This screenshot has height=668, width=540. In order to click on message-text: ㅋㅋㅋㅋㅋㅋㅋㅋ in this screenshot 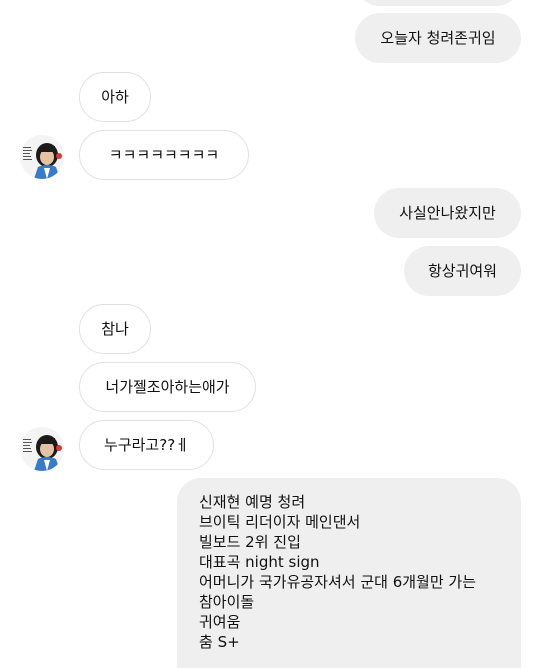, I will do `click(164, 155)`.